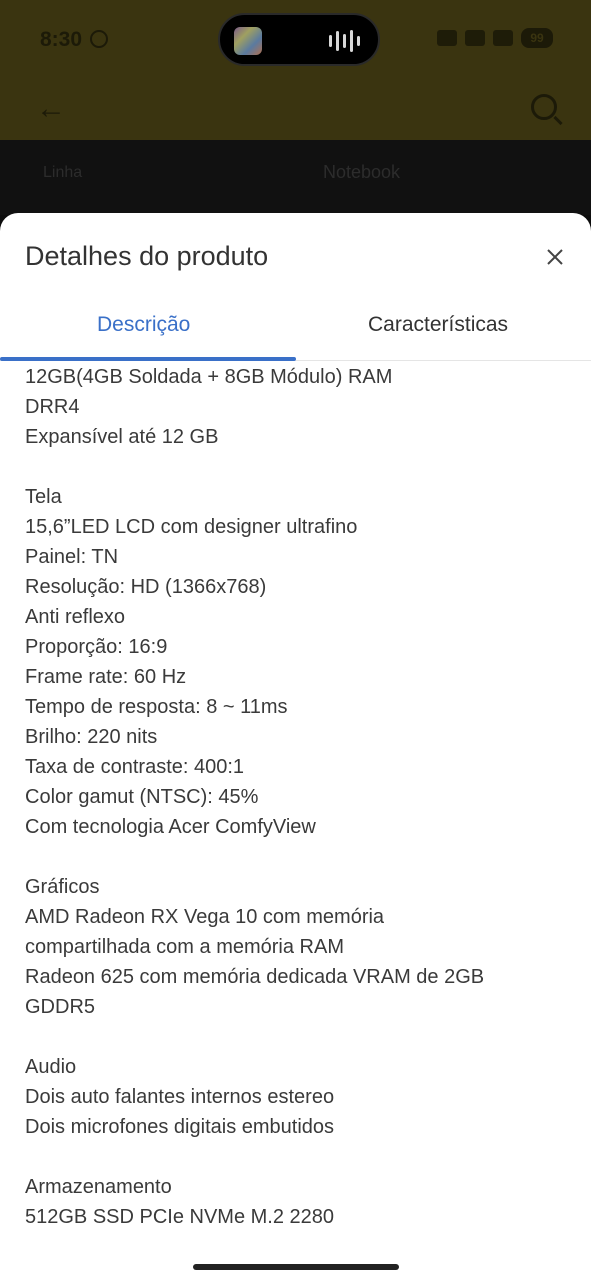 Image resolution: width=591 pixels, height=1280 pixels. What do you see at coordinates (43, 497) in the screenshot?
I see `section-heading-tela: Tela` at bounding box center [43, 497].